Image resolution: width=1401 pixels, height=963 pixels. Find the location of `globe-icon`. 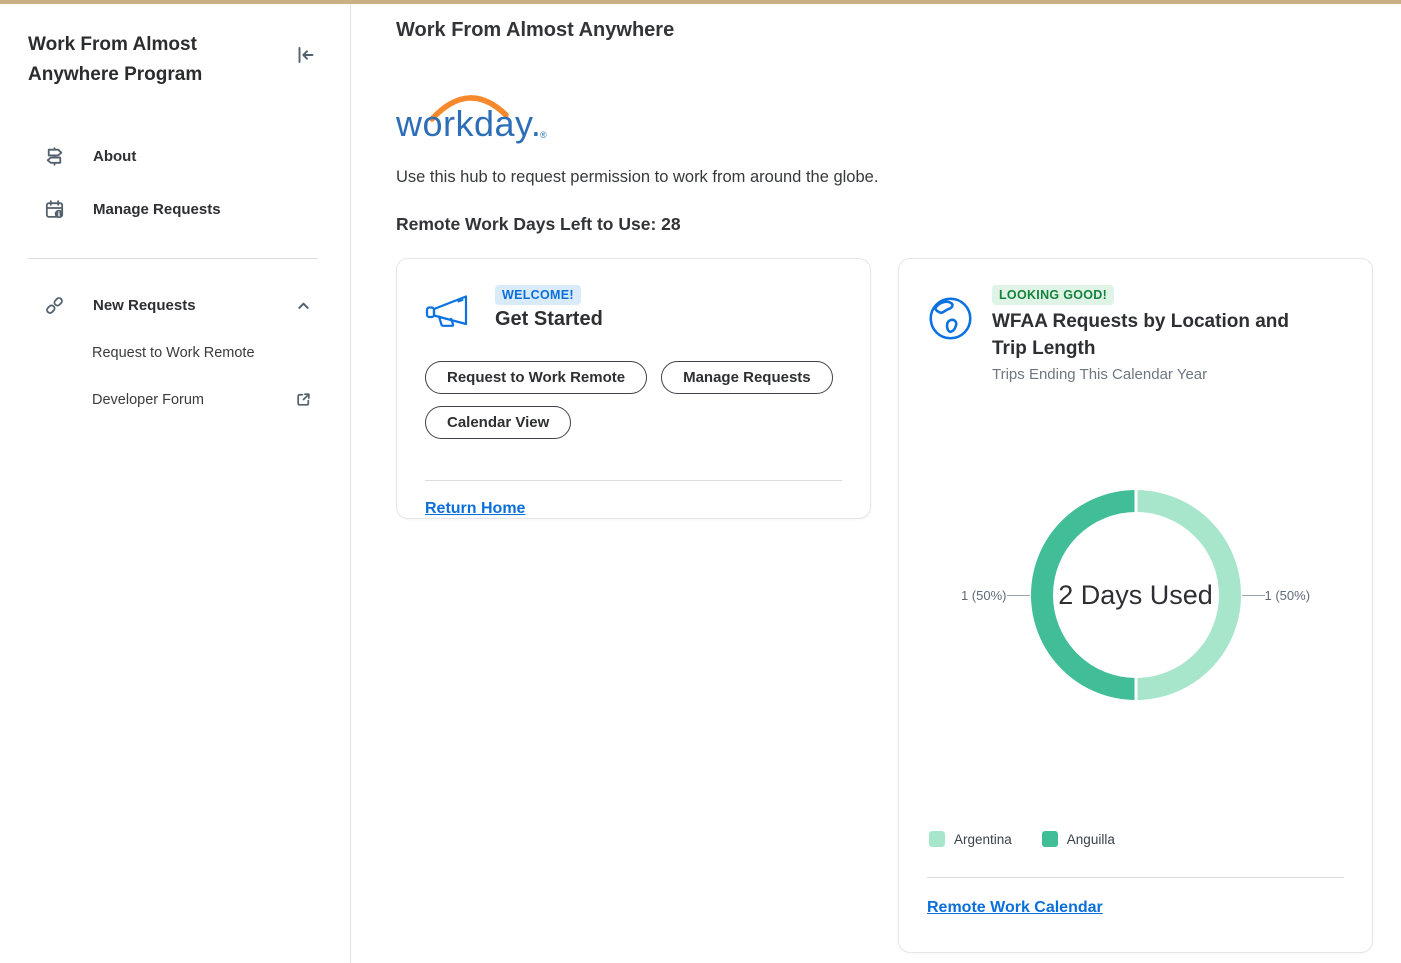

globe-icon is located at coordinates (950, 318).